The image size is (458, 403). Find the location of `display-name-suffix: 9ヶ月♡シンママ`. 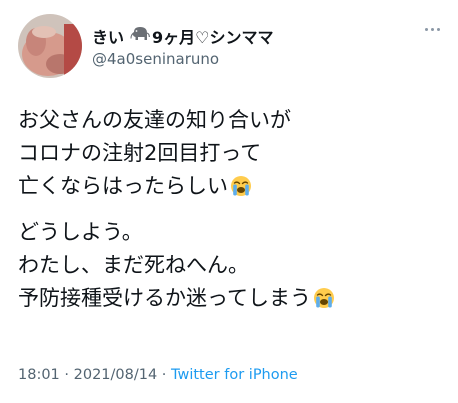

display-name-suffix: 9ヶ月♡シンママ is located at coordinates (213, 37).